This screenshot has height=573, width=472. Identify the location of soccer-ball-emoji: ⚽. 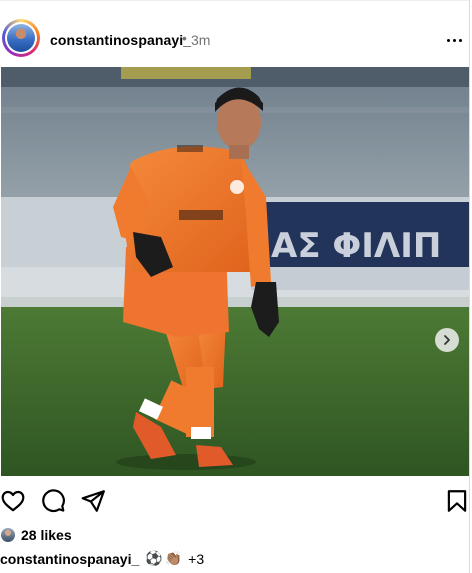
(154, 559).